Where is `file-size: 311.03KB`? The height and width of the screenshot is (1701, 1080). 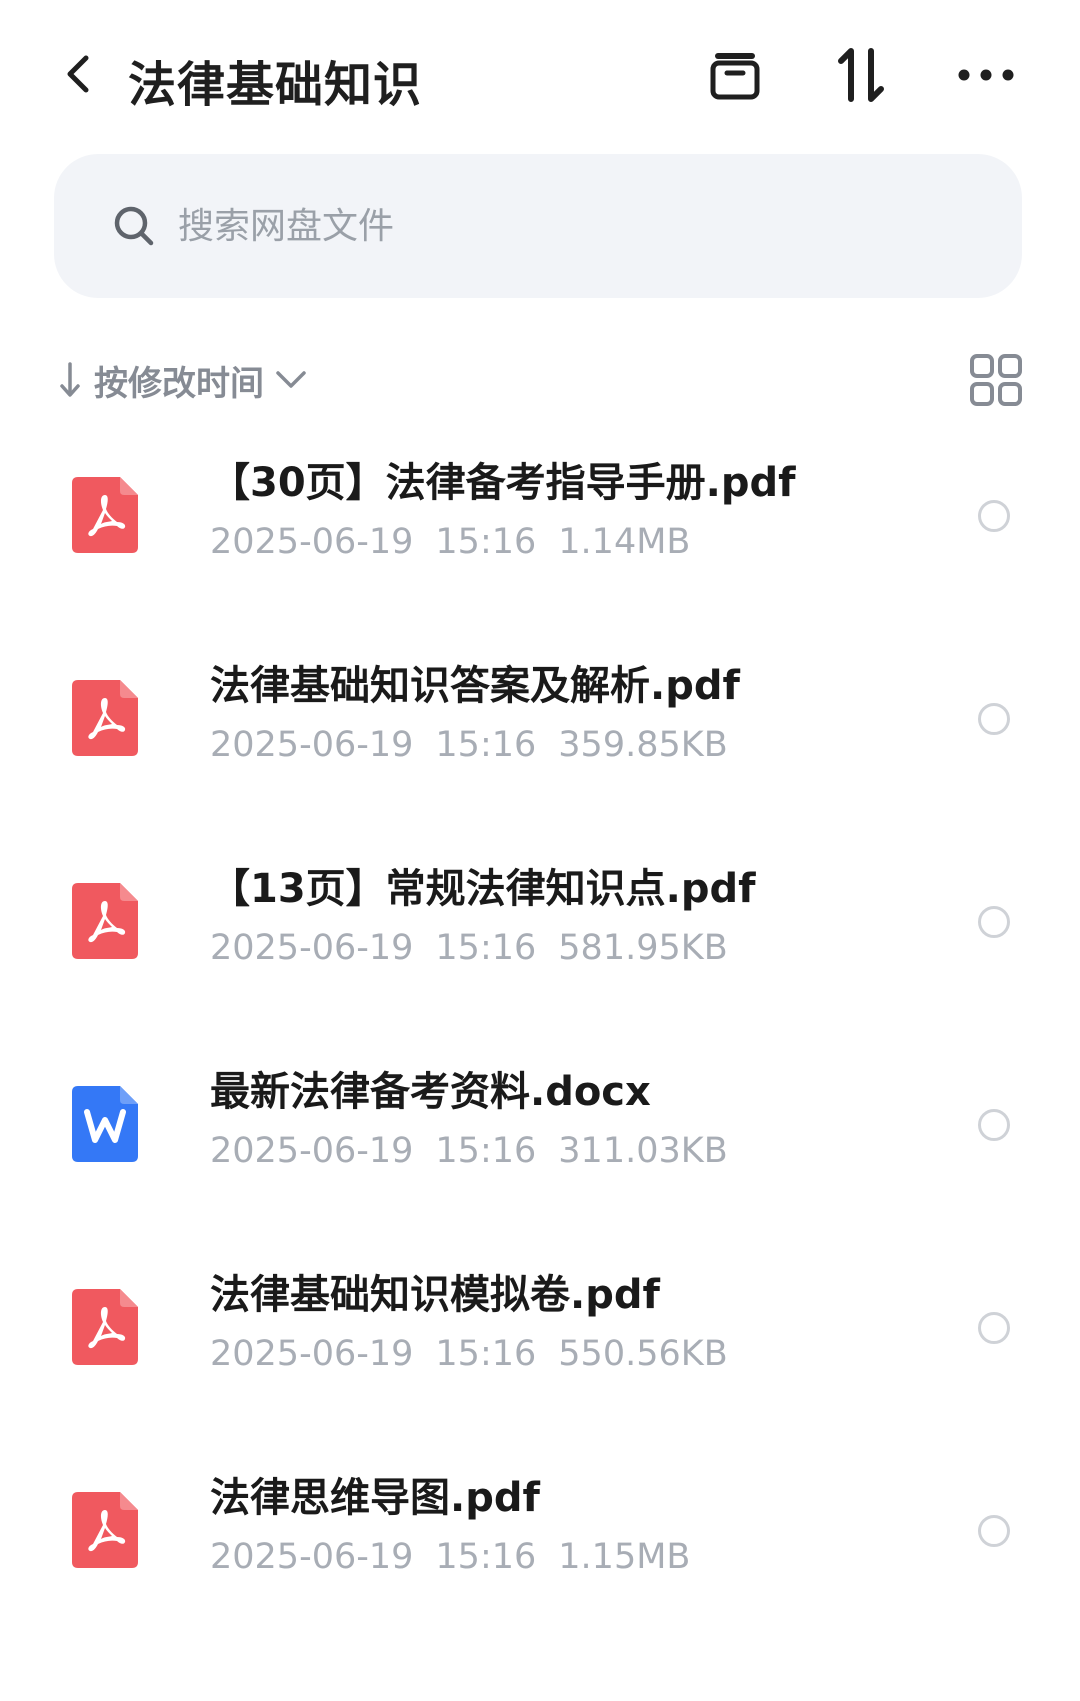
file-size: 311.03KB is located at coordinates (643, 1151).